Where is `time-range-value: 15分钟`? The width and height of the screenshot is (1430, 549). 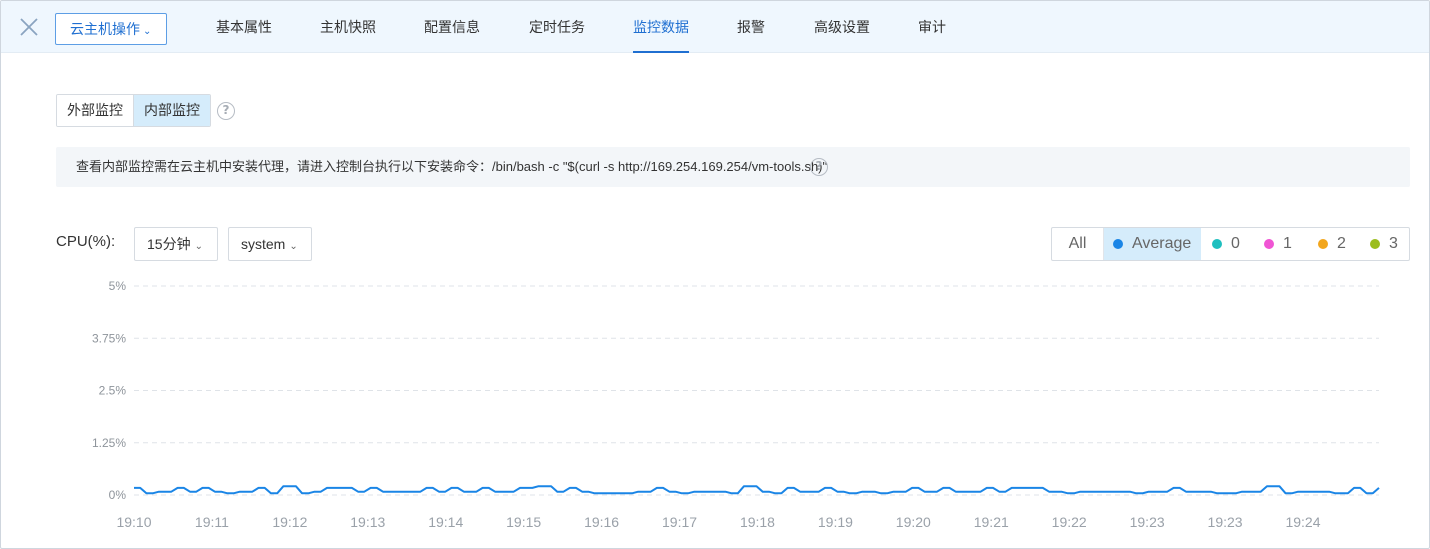
time-range-value: 15分钟 is located at coordinates (169, 244).